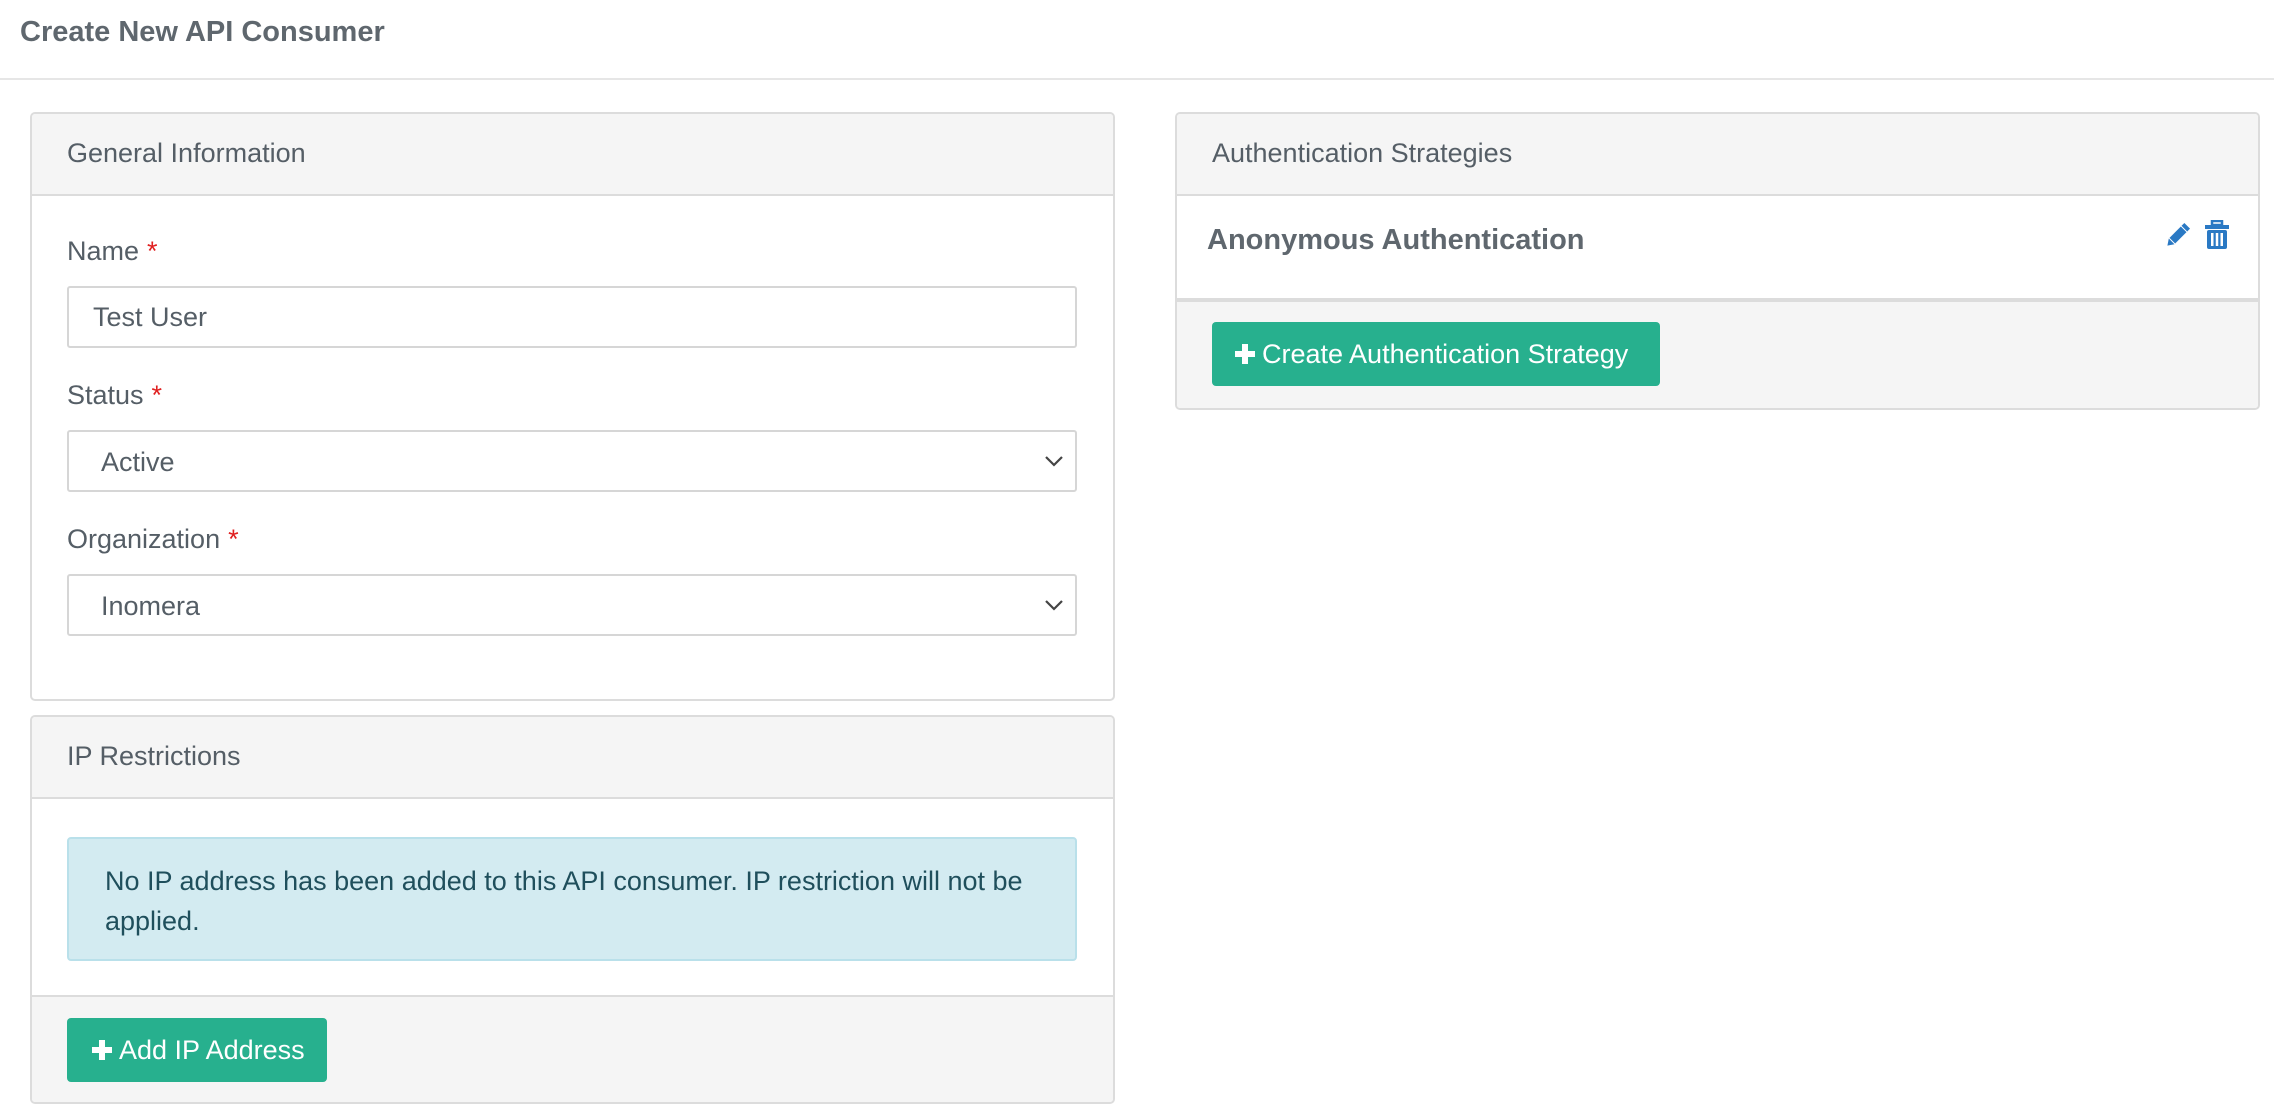  What do you see at coordinates (105, 395) in the screenshot?
I see `status-label-text: Status` at bounding box center [105, 395].